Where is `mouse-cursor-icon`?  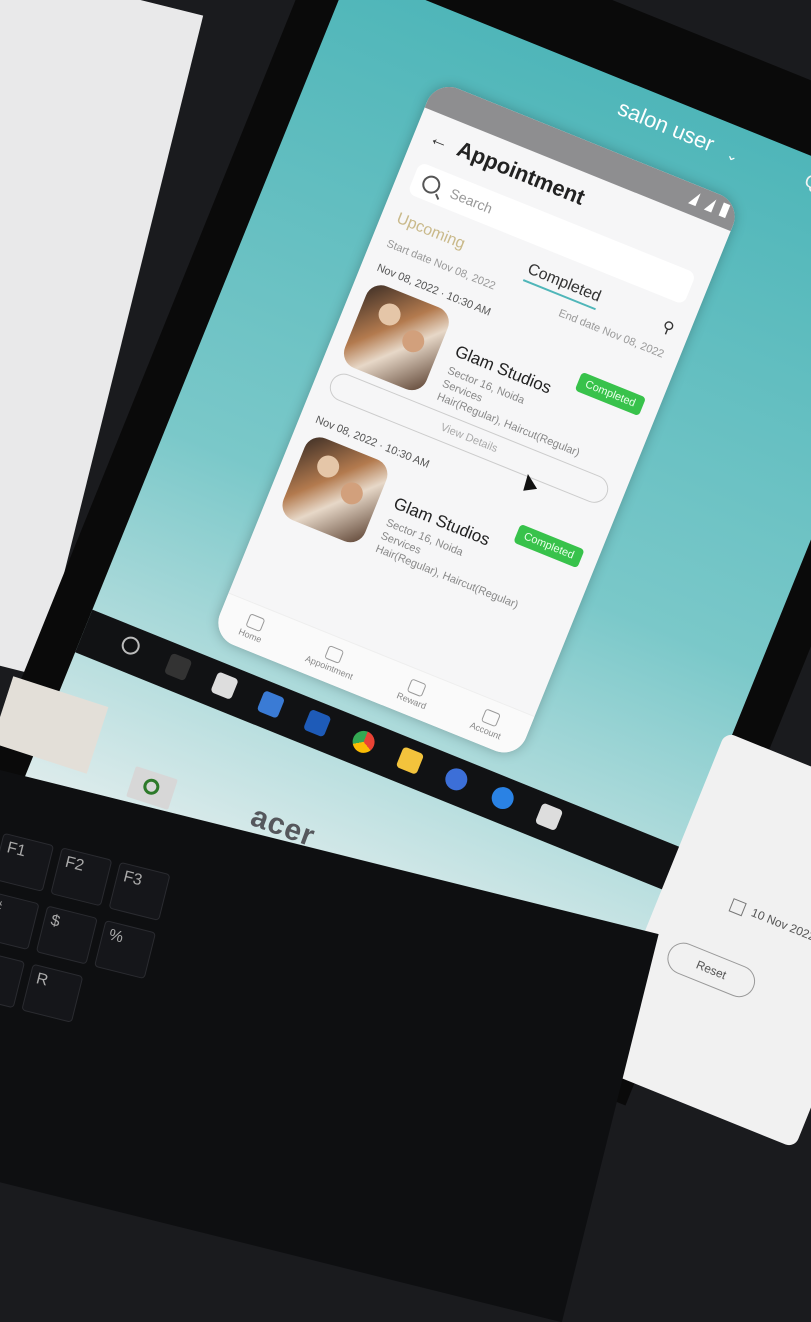 mouse-cursor-icon is located at coordinates (529, 482).